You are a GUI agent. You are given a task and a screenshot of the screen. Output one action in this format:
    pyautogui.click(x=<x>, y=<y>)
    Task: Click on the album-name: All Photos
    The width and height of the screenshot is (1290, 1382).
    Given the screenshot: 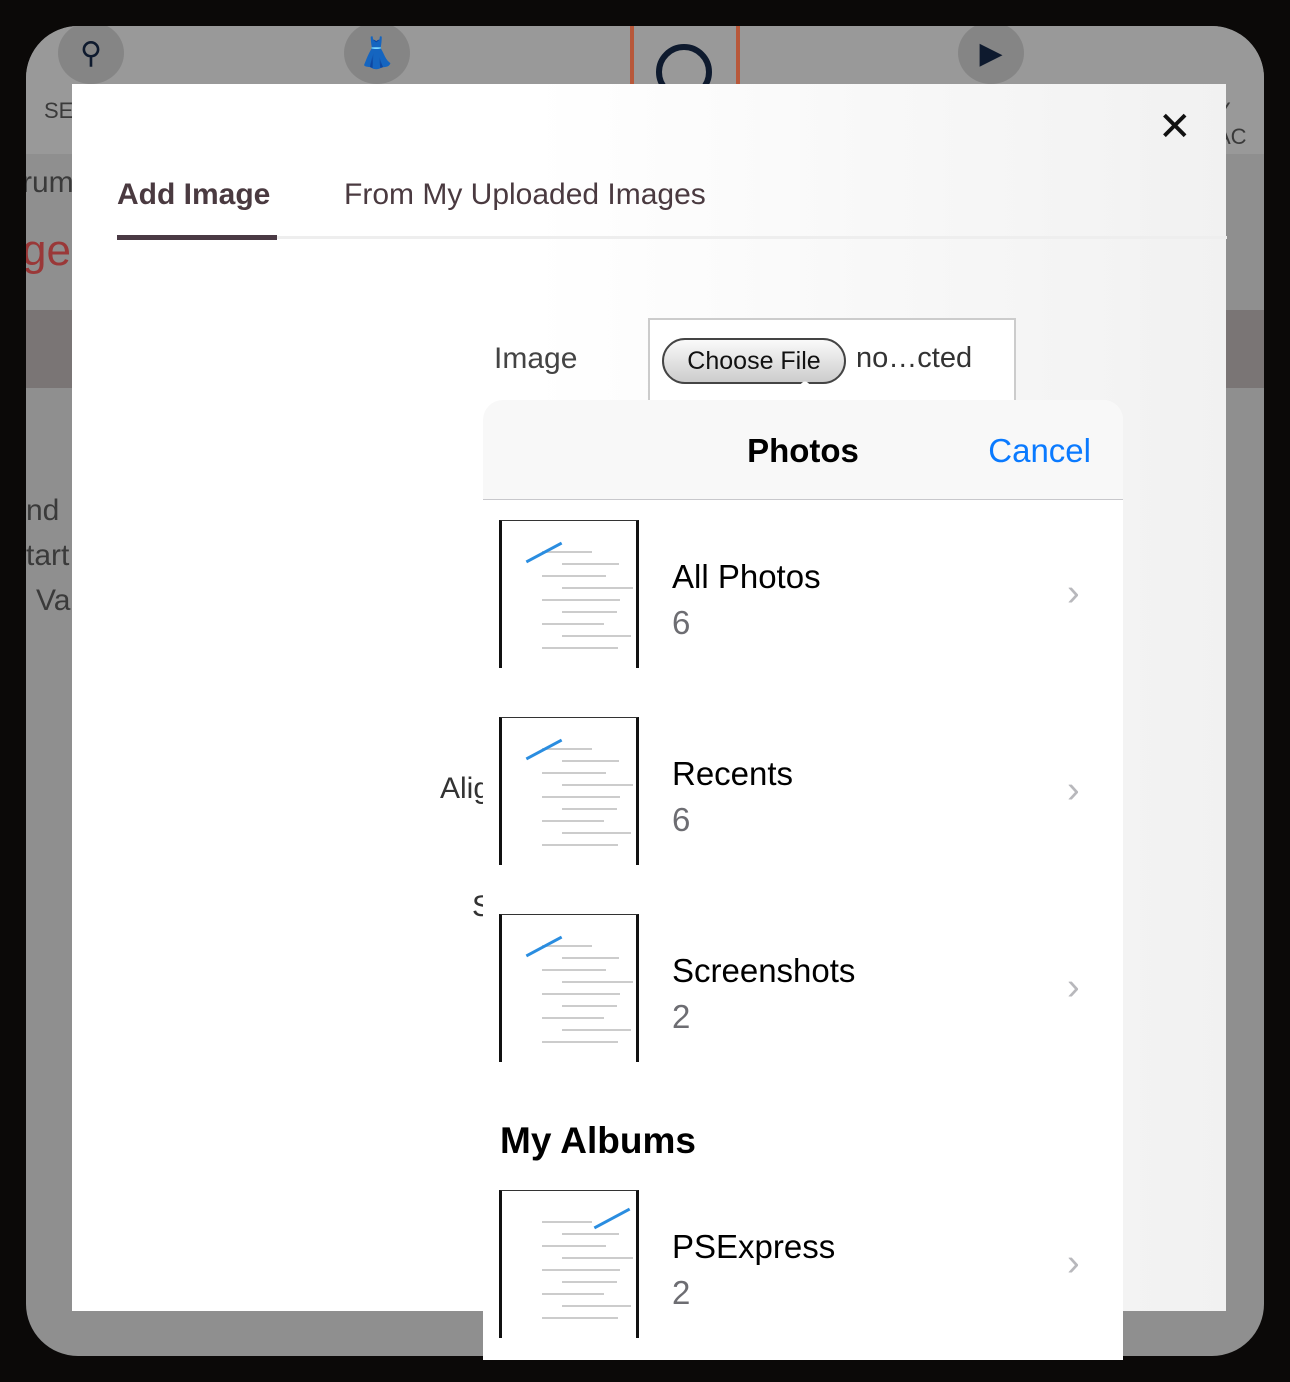 What is the action you would take?
    pyautogui.click(x=746, y=576)
    